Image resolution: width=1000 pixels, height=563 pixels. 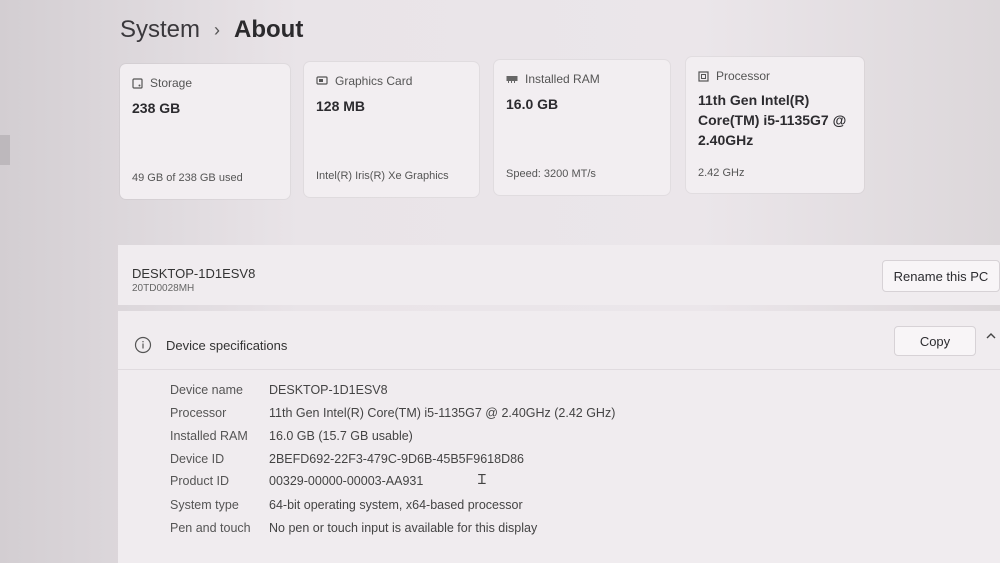 I want to click on breadcrumb: System › About, so click(x=211, y=30).